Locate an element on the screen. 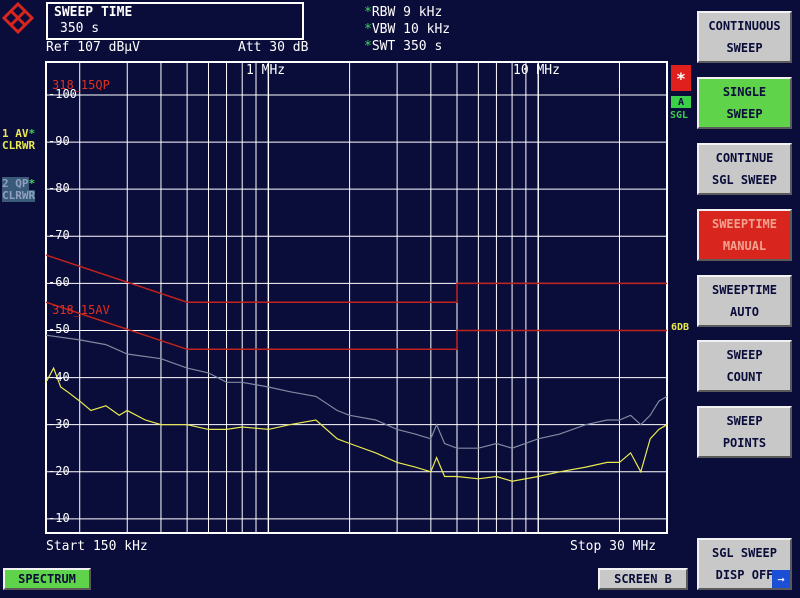 The height and width of the screenshot is (598, 800). sweeptime-manual-button: SWEEPTIME MANUAL is located at coordinates (744, 235).